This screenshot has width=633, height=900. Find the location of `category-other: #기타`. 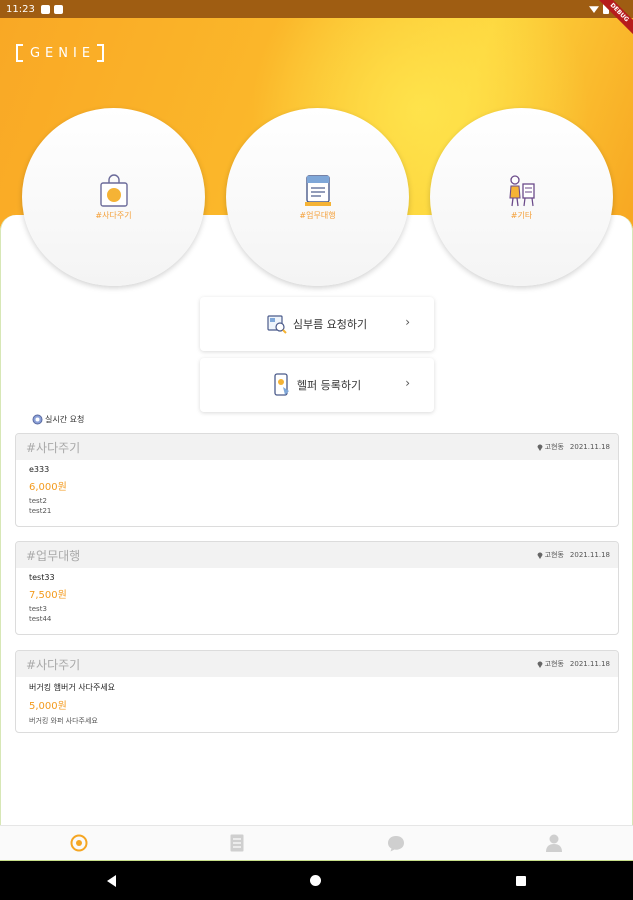

category-other: #기타 is located at coordinates (521, 197).